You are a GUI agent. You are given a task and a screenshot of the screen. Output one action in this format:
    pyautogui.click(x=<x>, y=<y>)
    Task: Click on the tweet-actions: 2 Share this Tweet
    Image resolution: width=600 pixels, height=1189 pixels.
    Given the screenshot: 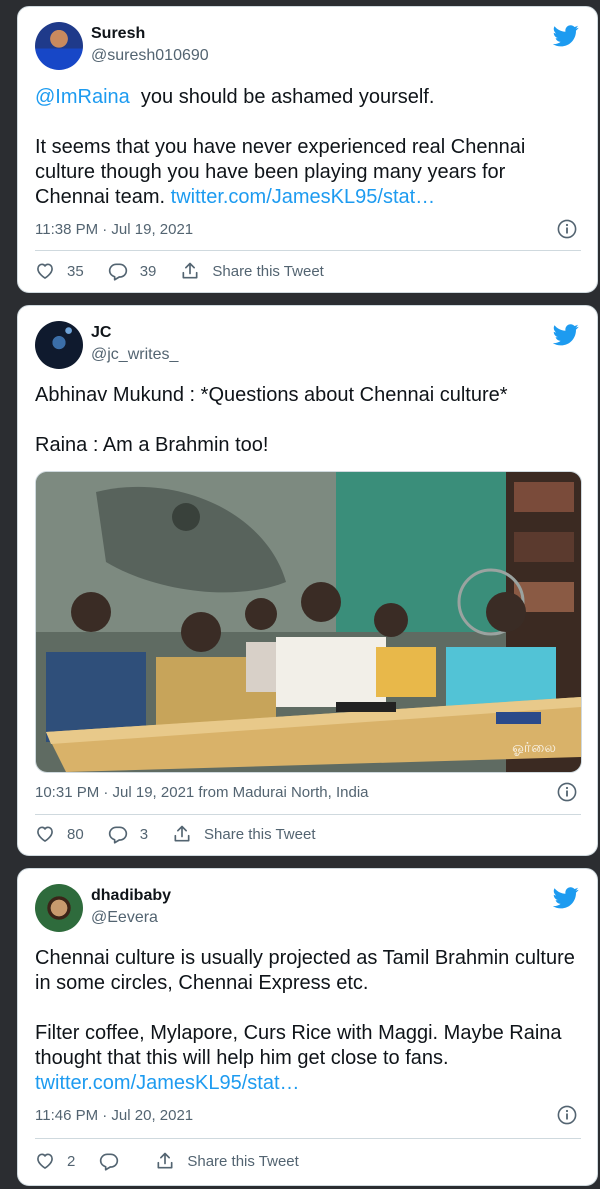 What is the action you would take?
    pyautogui.click(x=179, y=1161)
    